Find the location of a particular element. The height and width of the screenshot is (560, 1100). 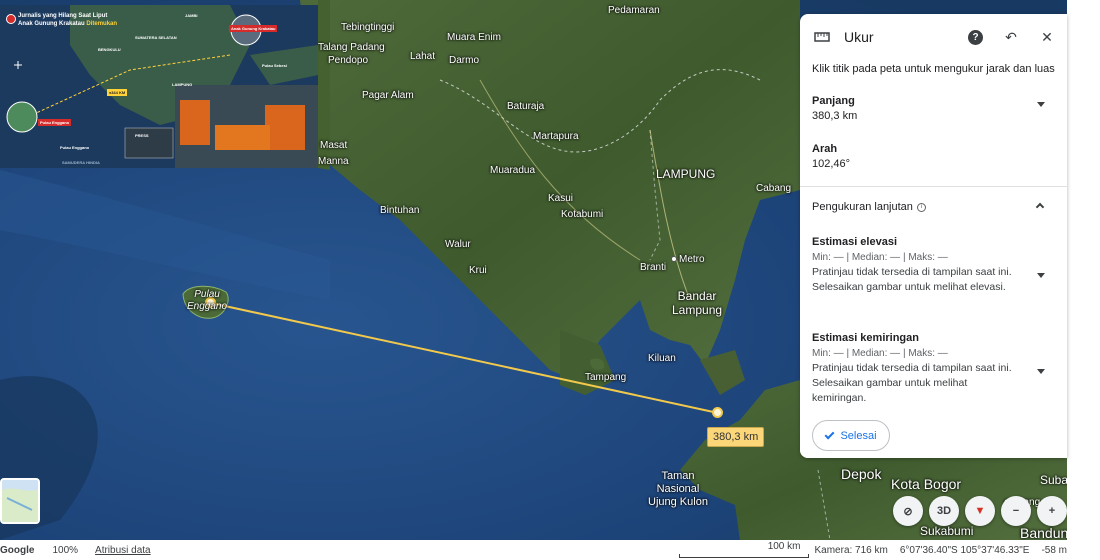

infographic-lampung-label: LAMPUNG is located at coordinates (182, 84).